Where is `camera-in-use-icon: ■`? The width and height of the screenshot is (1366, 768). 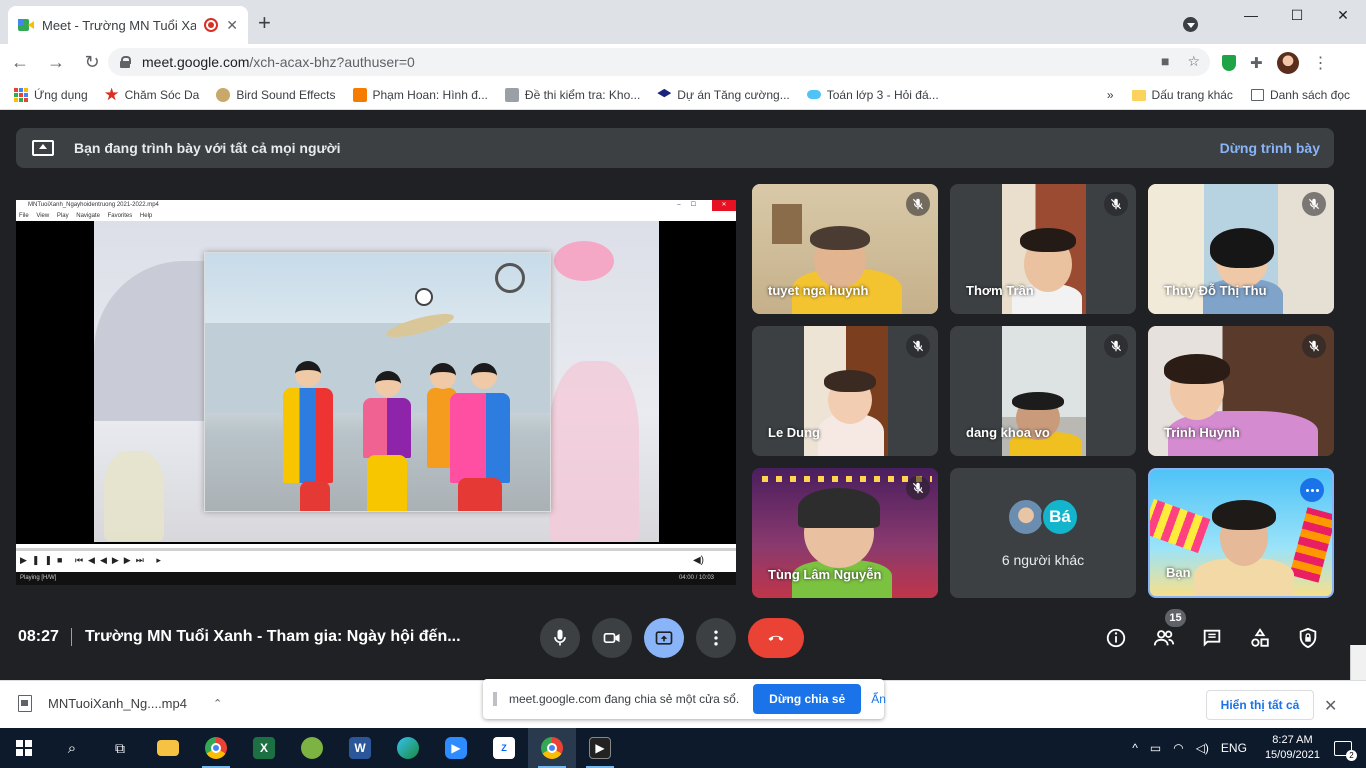
camera-in-use-icon: ■ is located at coordinates (1165, 61).